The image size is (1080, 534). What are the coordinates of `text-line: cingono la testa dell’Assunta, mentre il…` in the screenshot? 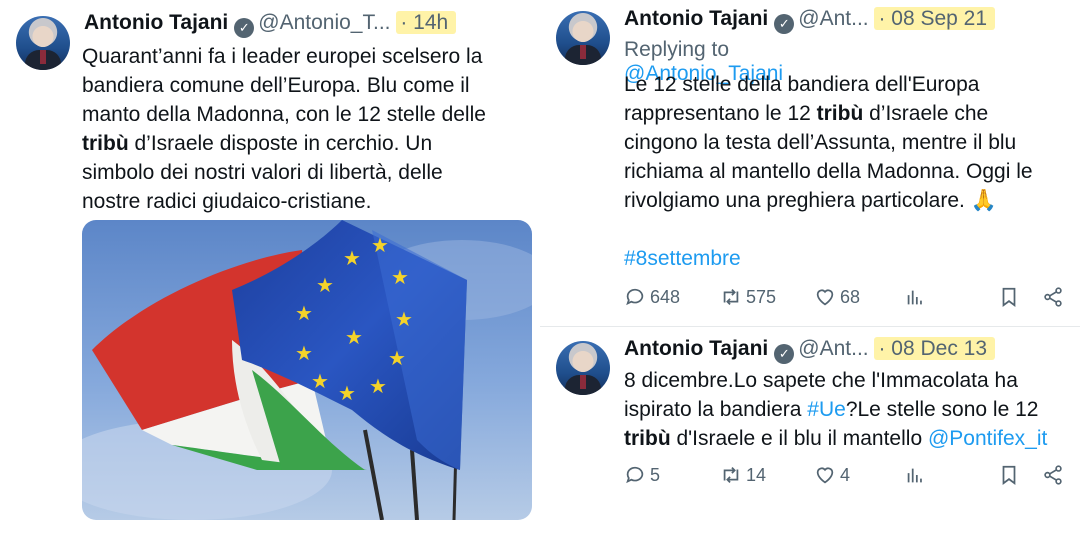 It's located at (820, 142).